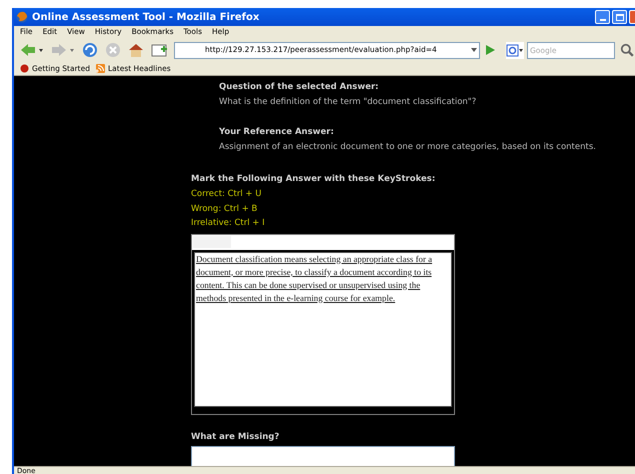  What do you see at coordinates (299, 88) in the screenshot?
I see `question-label: Question of the selected Answer:` at bounding box center [299, 88].